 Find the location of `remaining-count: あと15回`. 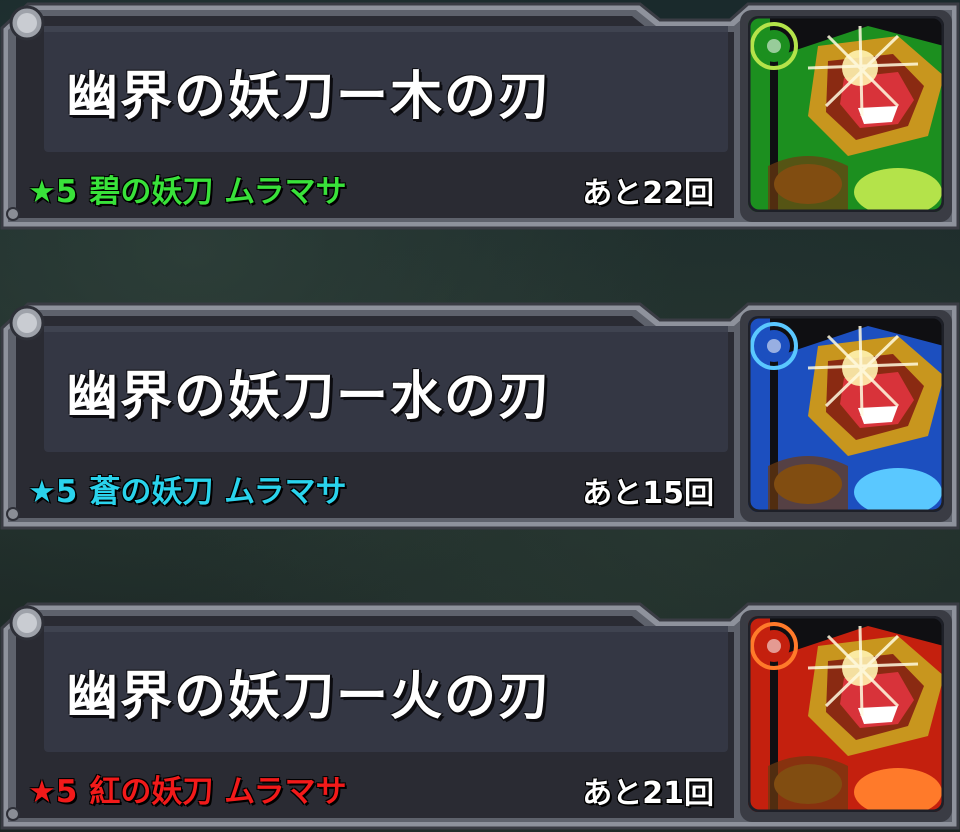

remaining-count: あと15回 is located at coordinates (648, 493).